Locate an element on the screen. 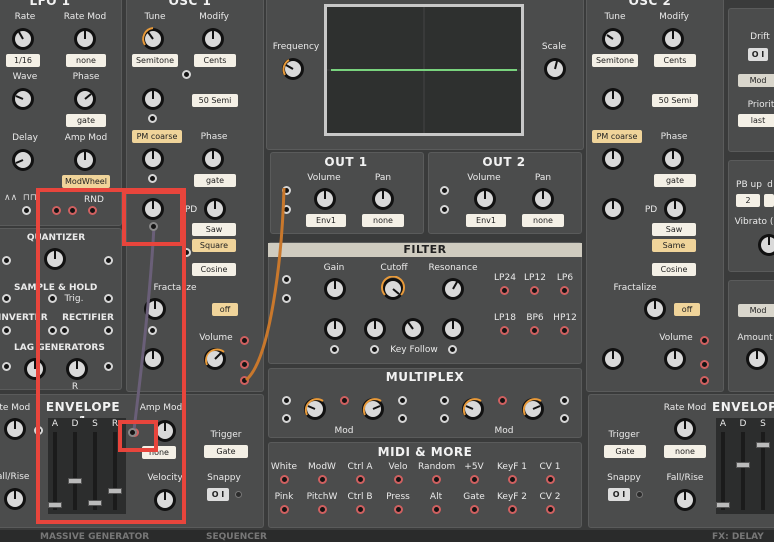  highlight-amp-mod-jack is located at coordinates (138, 436).